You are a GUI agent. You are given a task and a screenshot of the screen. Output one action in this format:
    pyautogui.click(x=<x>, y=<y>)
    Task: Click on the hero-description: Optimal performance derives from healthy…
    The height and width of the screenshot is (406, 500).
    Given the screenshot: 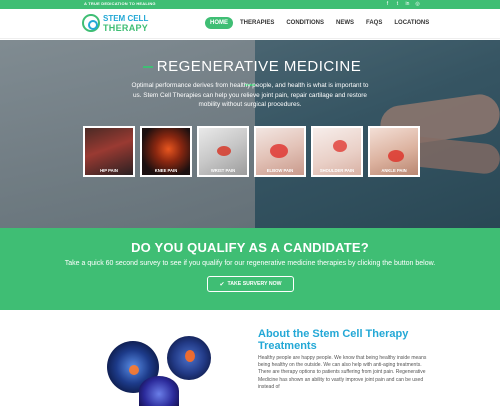 What is the action you would take?
    pyautogui.click(x=250, y=95)
    